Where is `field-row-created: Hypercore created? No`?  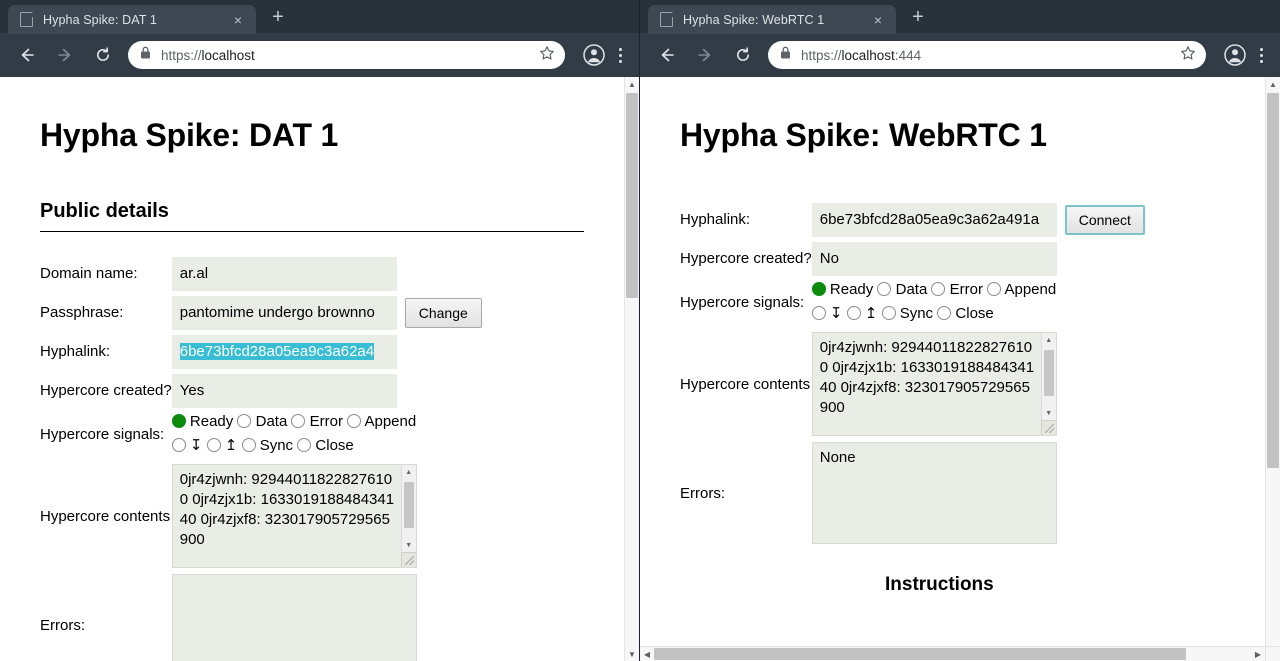
field-row-created: Hypercore created? No is located at coordinates (952, 258).